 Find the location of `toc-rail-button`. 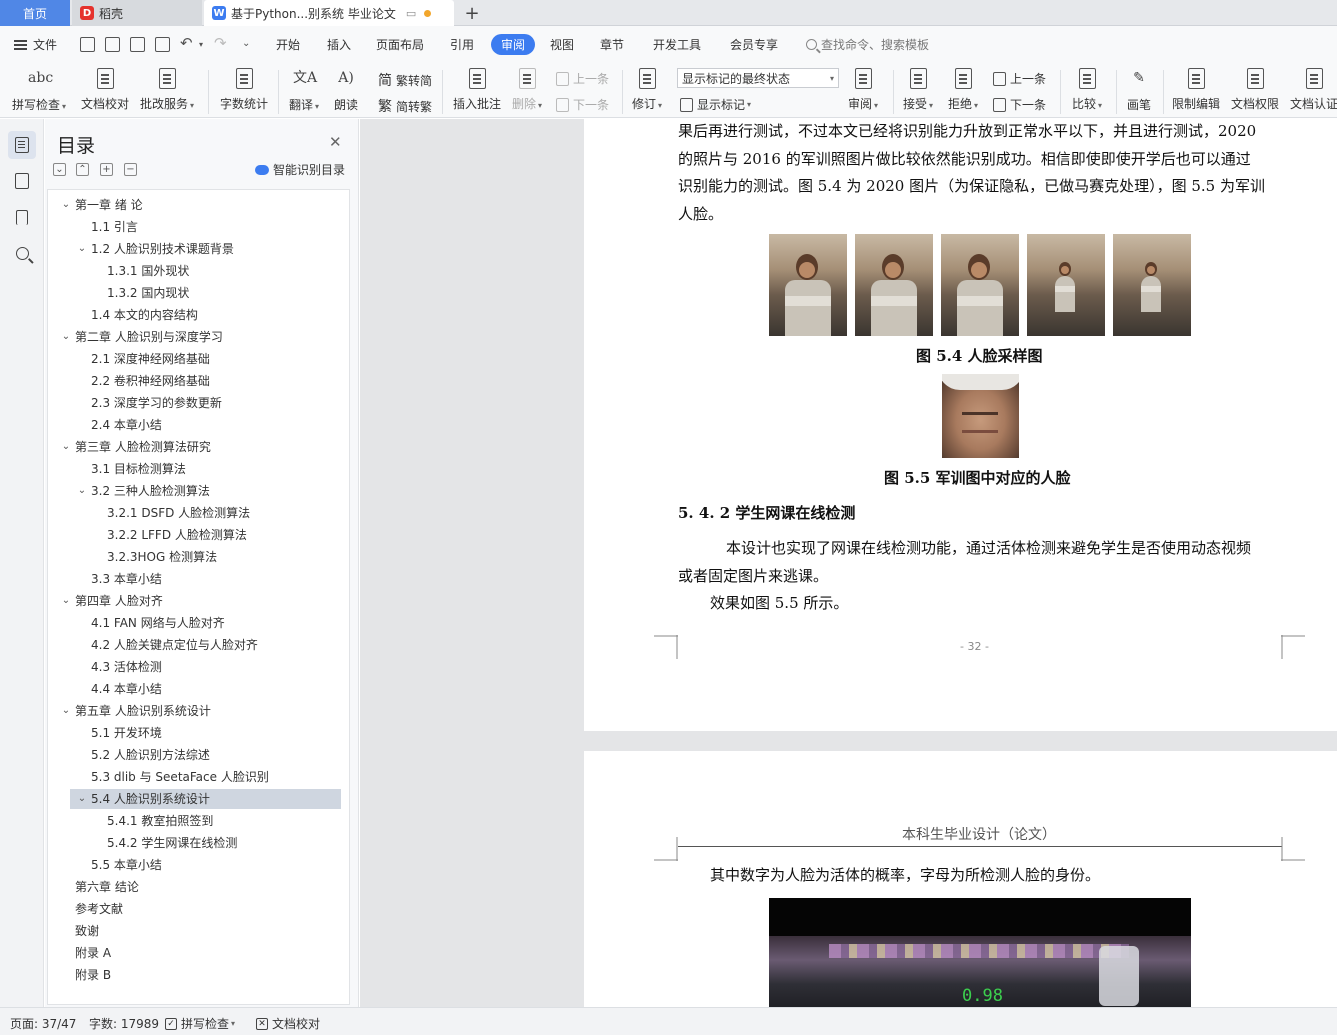

toc-rail-button is located at coordinates (22, 145).